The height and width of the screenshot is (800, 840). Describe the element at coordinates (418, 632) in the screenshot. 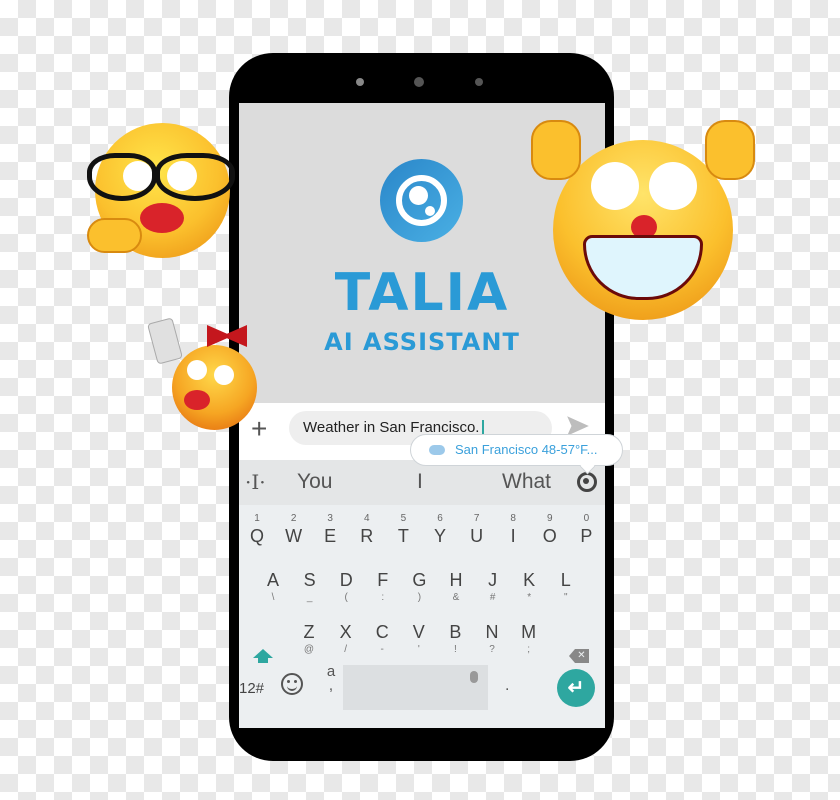

I see `key-label: V` at that location.